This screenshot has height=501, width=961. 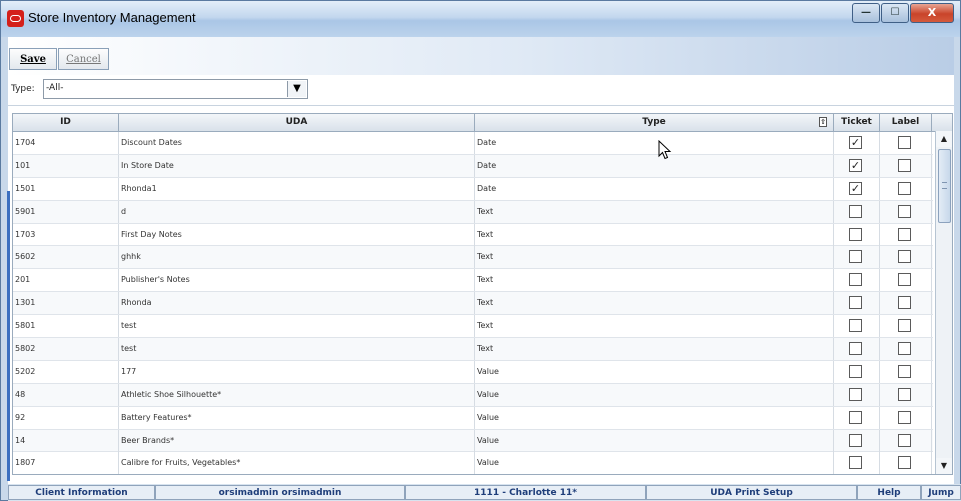 What do you see at coordinates (66, 257) in the screenshot?
I see `cell-id: 5602` at bounding box center [66, 257].